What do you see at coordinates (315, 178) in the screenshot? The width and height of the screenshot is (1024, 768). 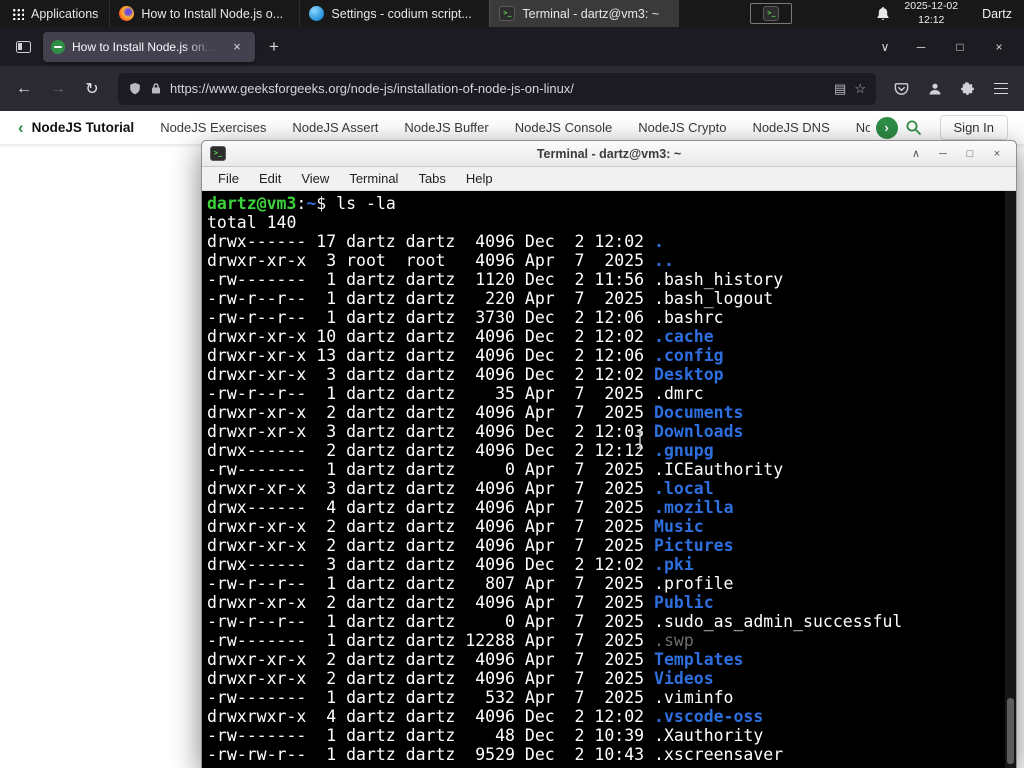 I see `menu-view: View` at bounding box center [315, 178].